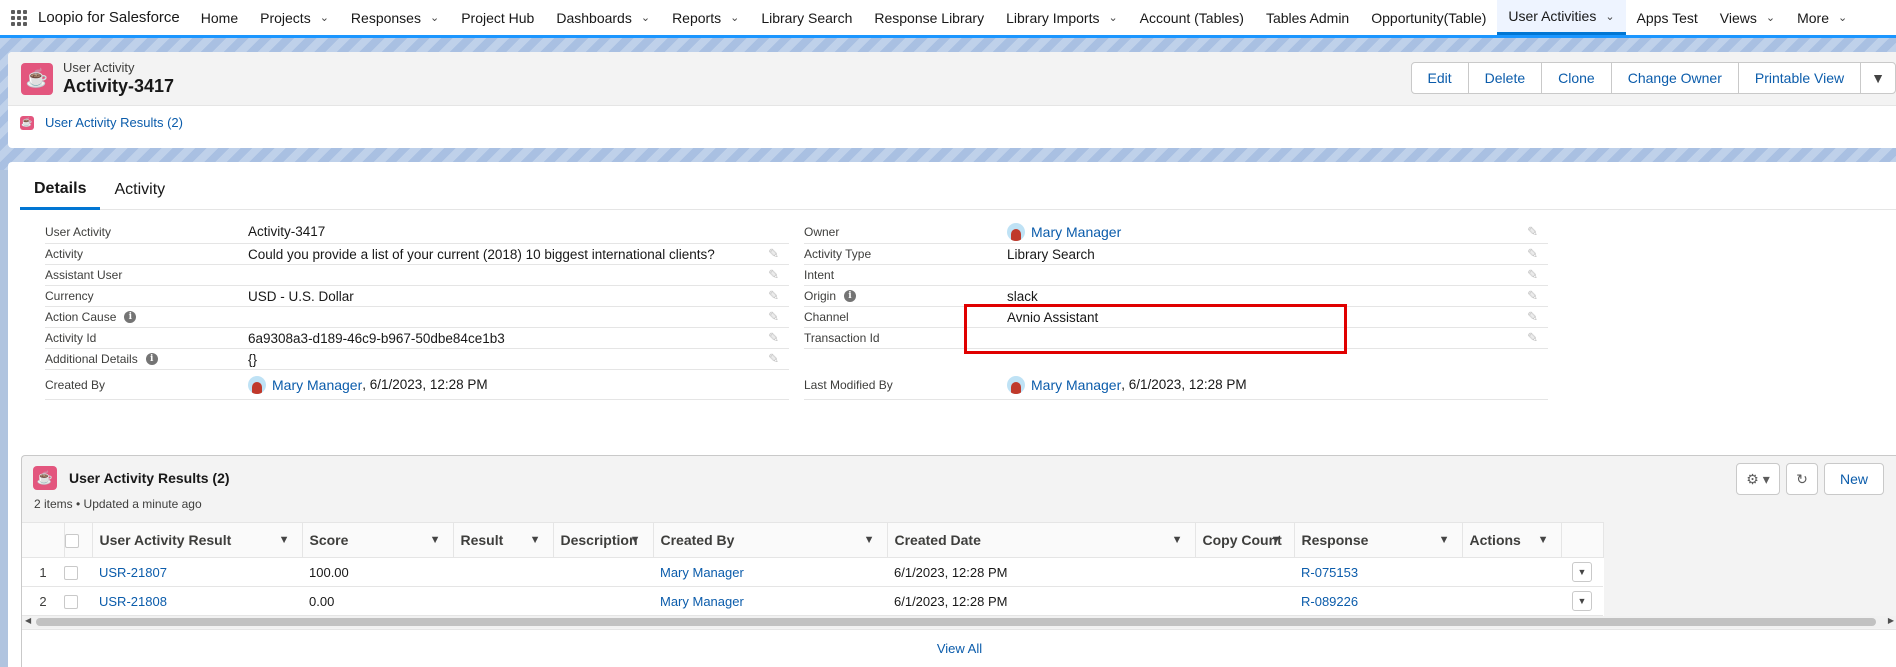  What do you see at coordinates (1801, 479) in the screenshot?
I see `refresh-button: ↻` at bounding box center [1801, 479].